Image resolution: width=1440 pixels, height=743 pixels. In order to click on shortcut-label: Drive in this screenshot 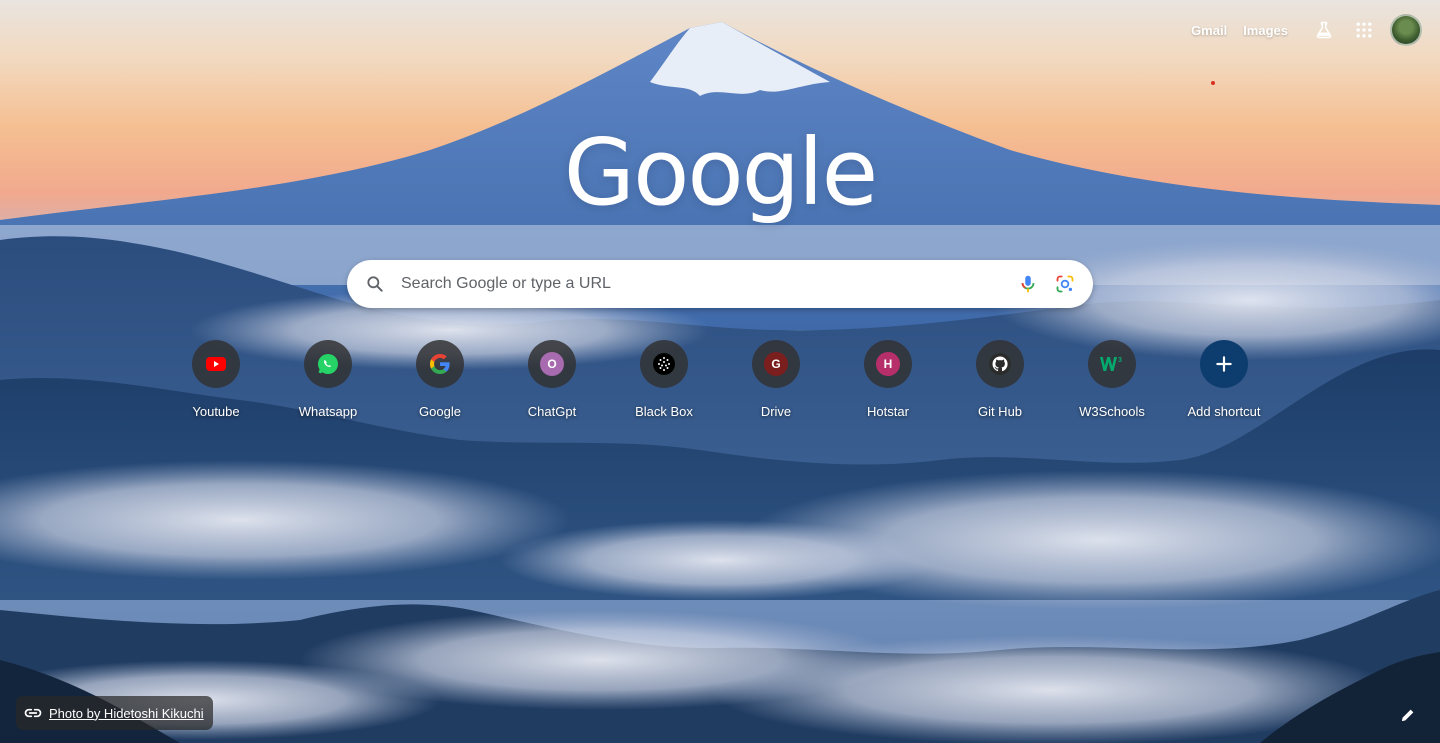, I will do `click(776, 411)`.